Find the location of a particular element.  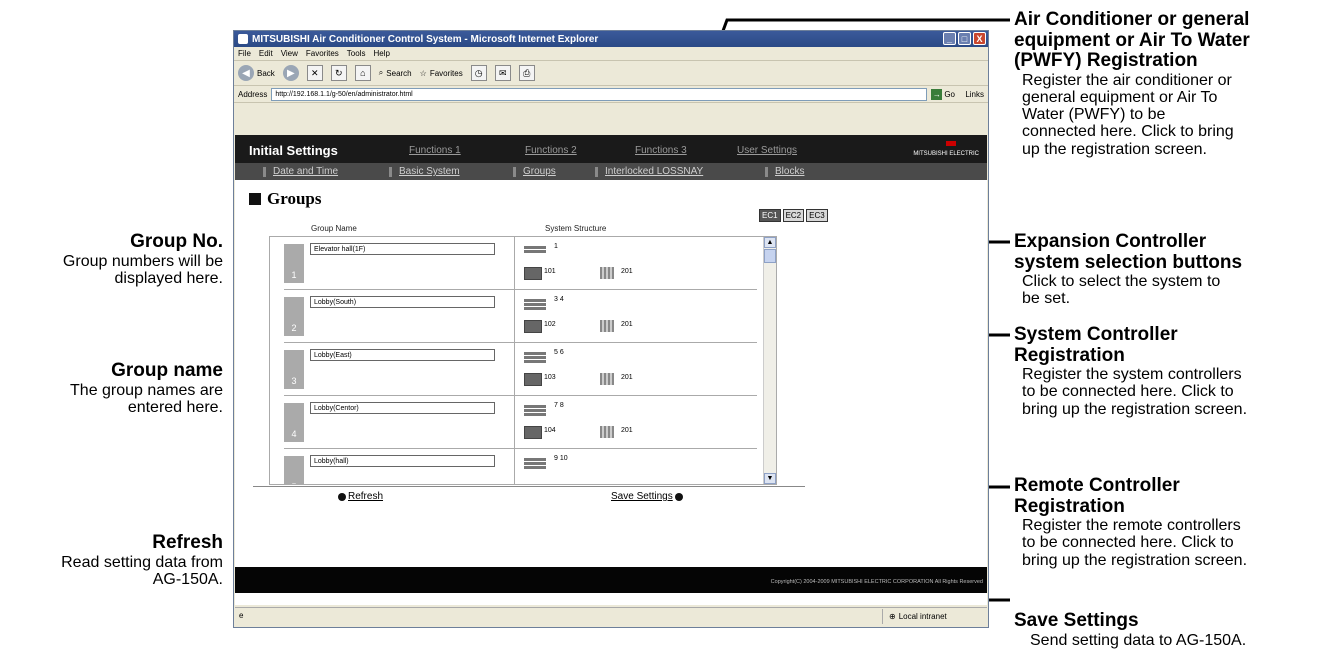

search-button: ⌕ Search is located at coordinates (395, 73).